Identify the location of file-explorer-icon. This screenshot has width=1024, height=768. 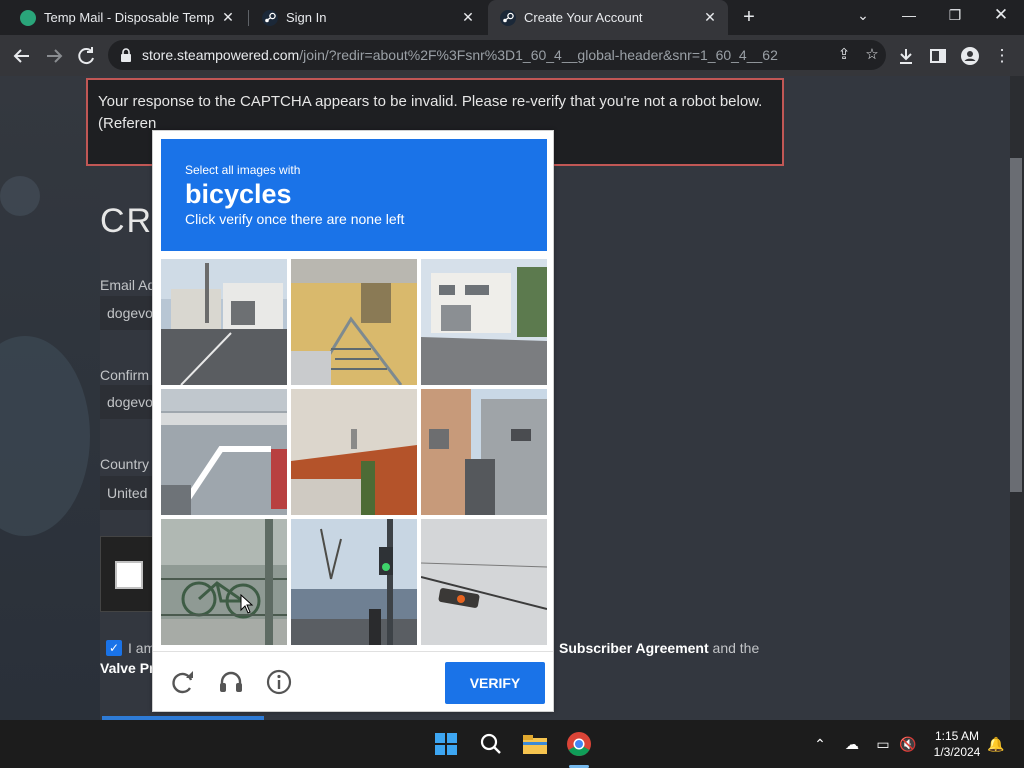
(535, 744).